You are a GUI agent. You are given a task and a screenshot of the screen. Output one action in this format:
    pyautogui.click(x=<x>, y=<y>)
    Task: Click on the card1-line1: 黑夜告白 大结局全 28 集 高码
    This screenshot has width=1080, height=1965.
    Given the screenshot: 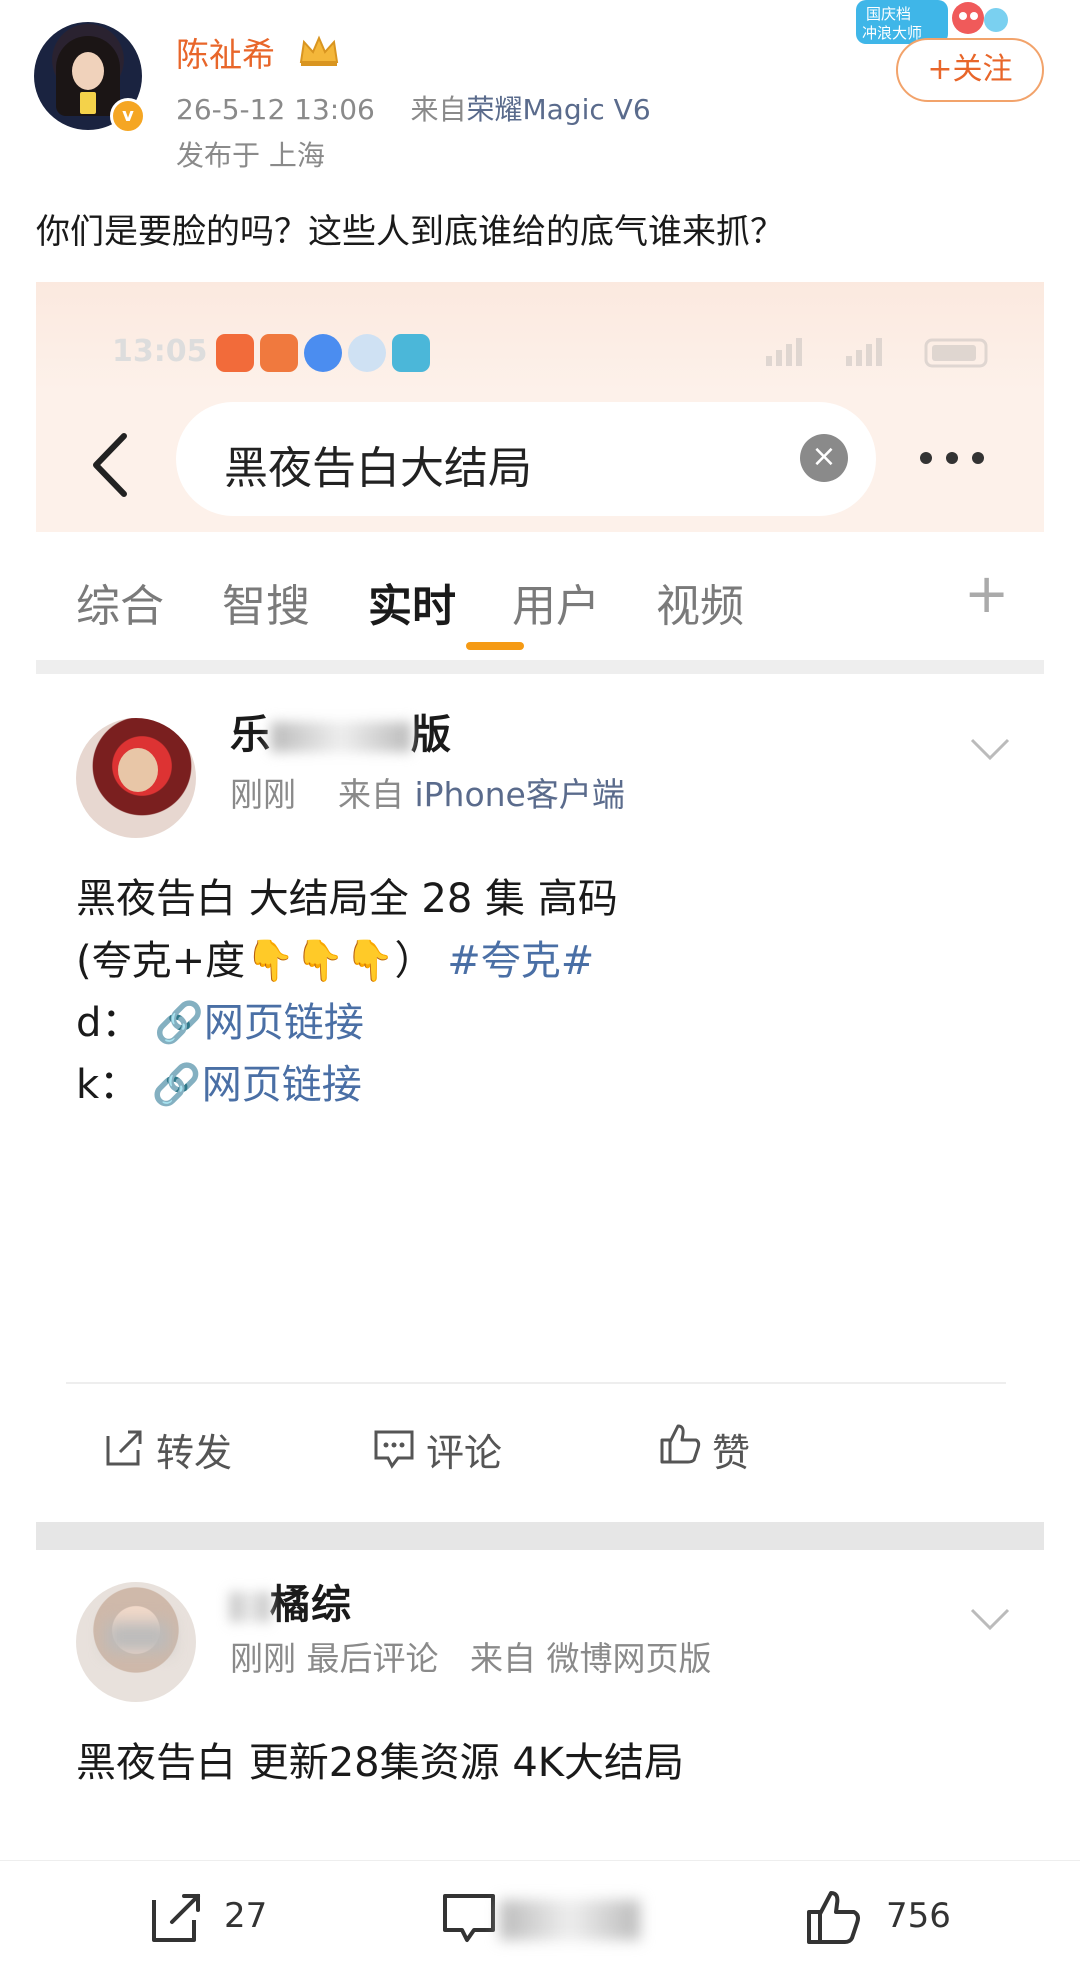 What is the action you would take?
    pyautogui.click(x=347, y=899)
    